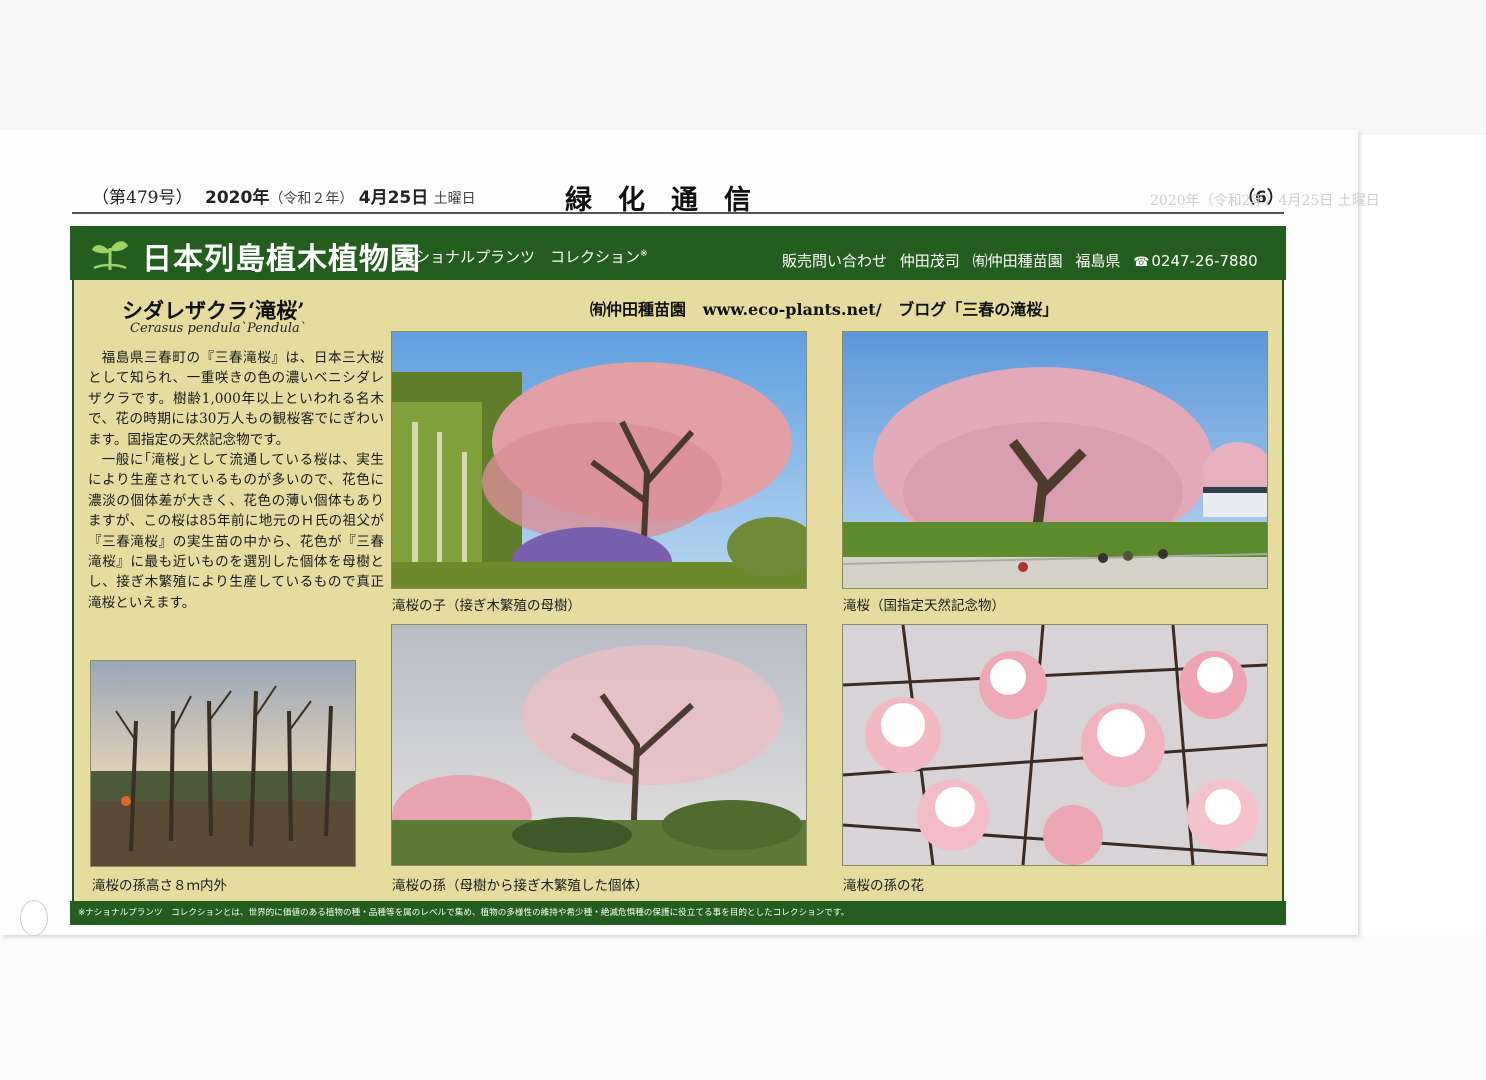  I want to click on photo-blossoms-image, so click(1055, 745).